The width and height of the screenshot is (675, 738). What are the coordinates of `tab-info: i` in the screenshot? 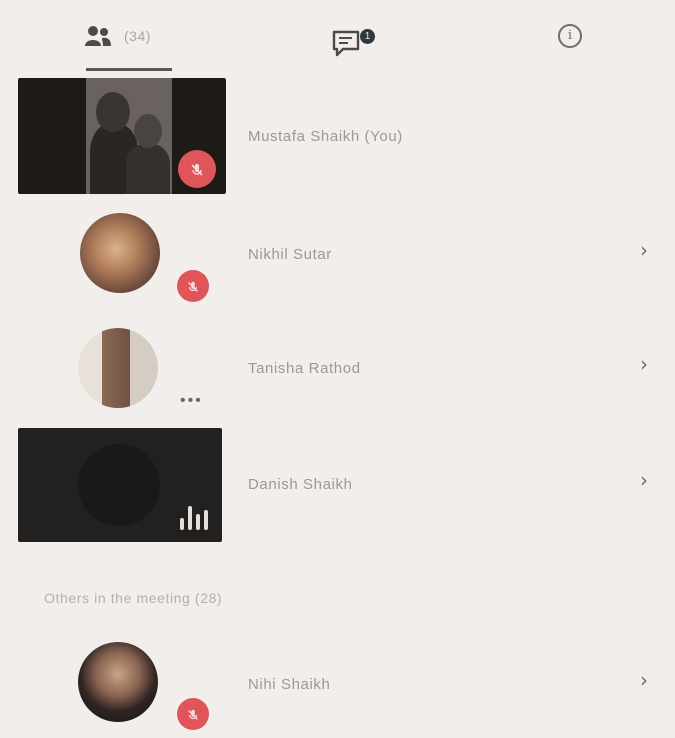 It's located at (578, 36).